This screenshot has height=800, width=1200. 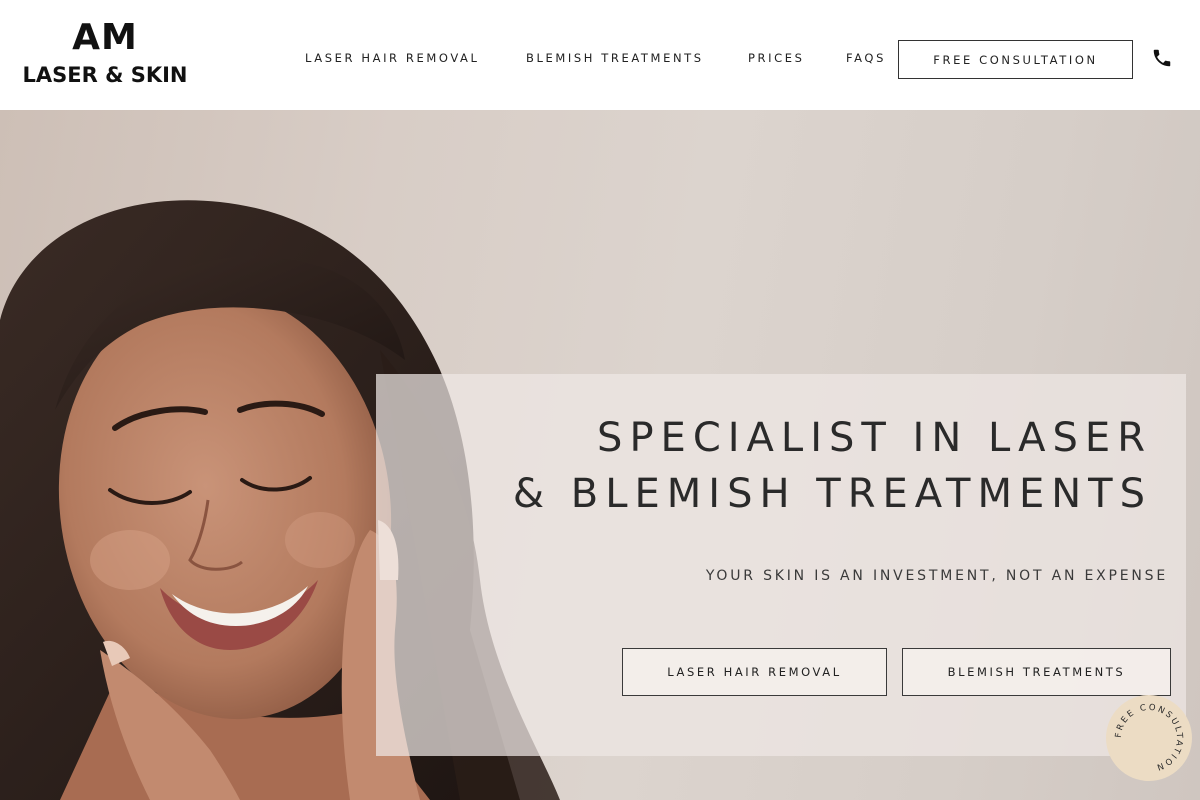 I want to click on site-logo: AM LASER & SKIN, so click(x=105, y=54).